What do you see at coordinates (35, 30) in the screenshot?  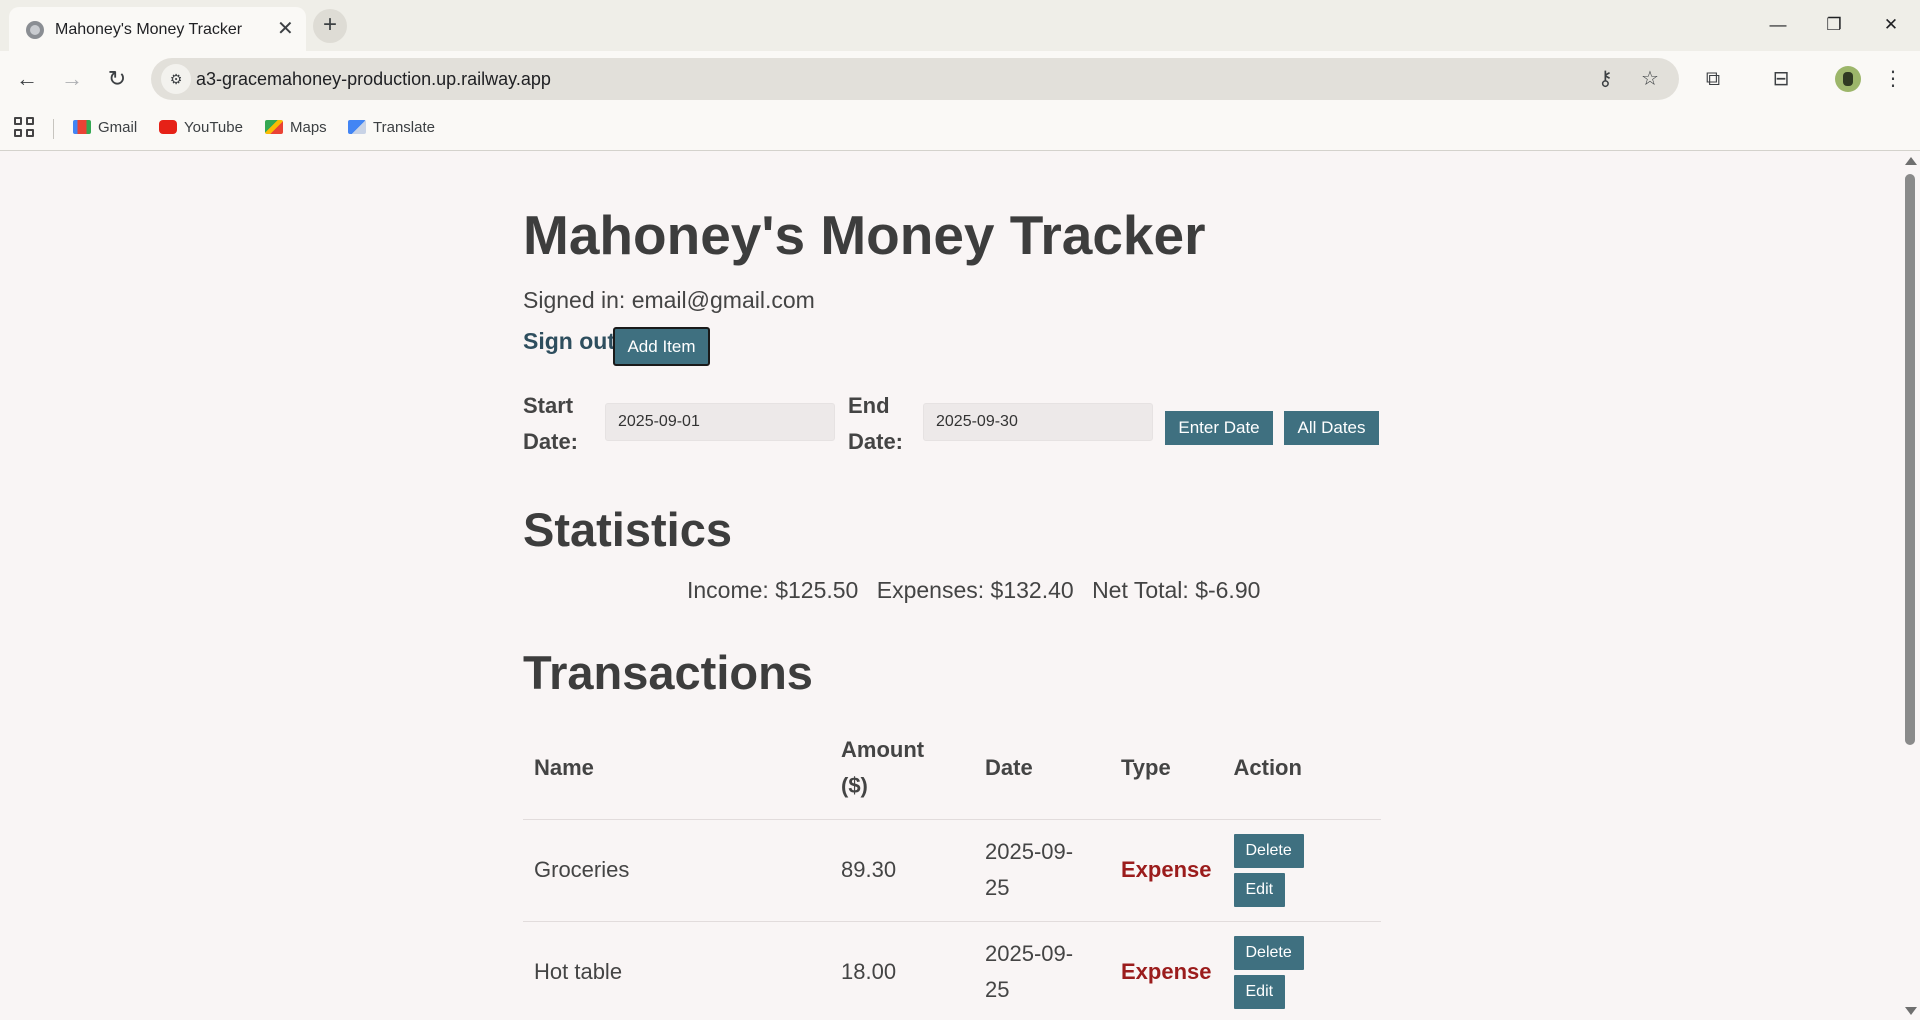 I see `globe-icon` at bounding box center [35, 30].